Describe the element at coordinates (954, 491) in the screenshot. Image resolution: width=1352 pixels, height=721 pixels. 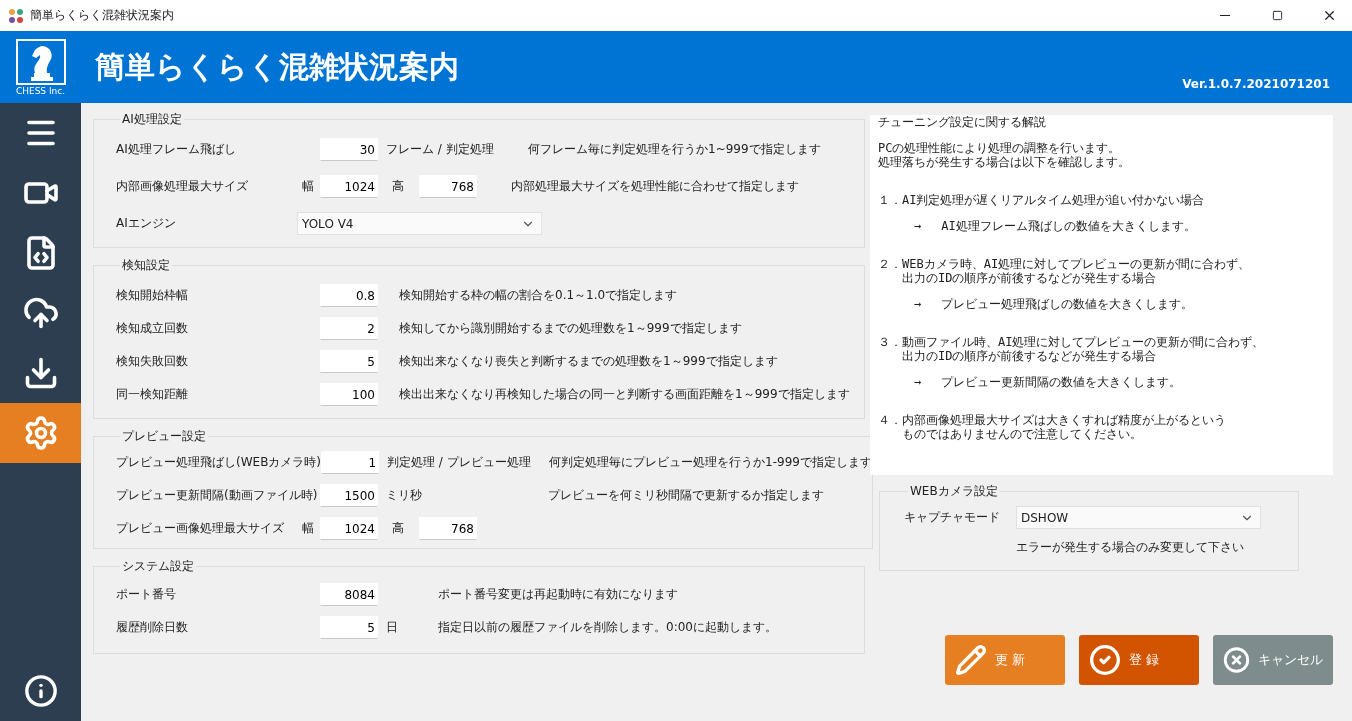
I see `group-title: WEBカメラ設定` at that location.